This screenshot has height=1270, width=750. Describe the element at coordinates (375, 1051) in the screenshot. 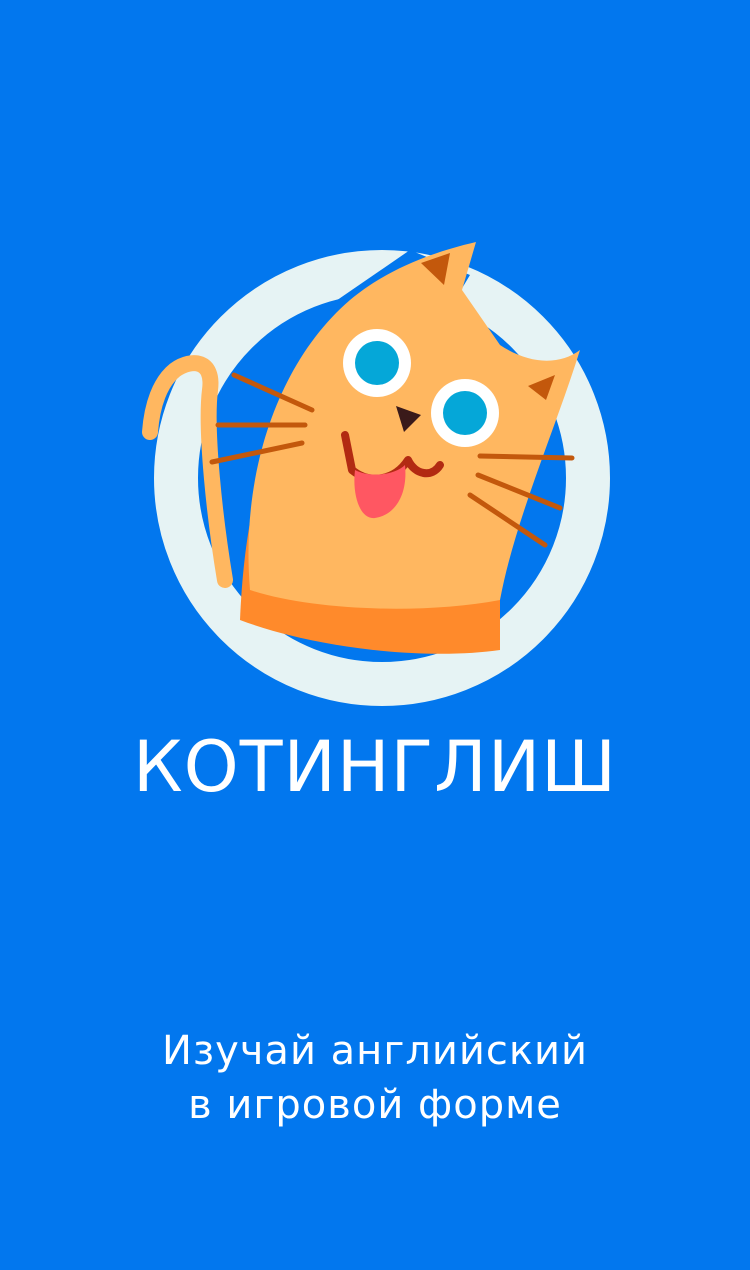

I see `tagline-line-1: Изучай английский` at that location.